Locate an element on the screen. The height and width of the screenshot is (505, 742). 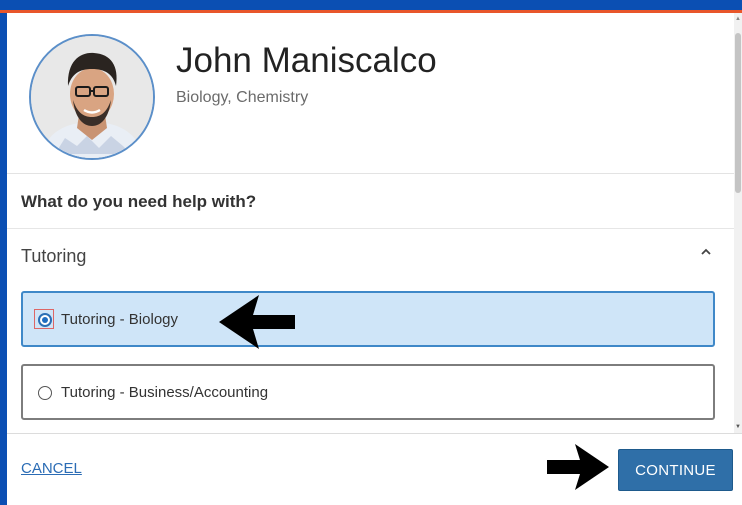
cancel-button: CANCEL is located at coordinates (51, 468).